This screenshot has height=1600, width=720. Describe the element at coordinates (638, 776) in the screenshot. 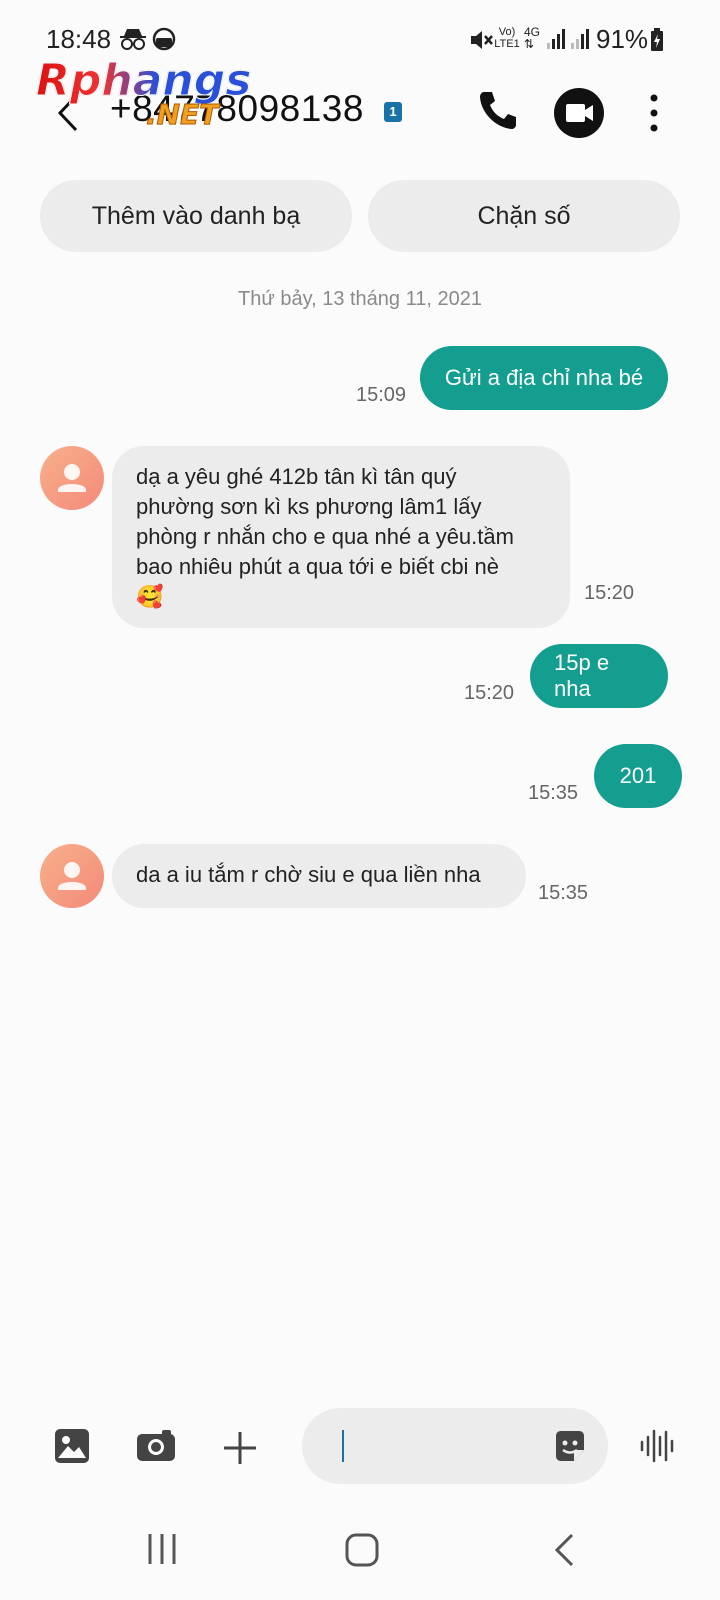

I see `outgoing-message-bubble: 201` at that location.